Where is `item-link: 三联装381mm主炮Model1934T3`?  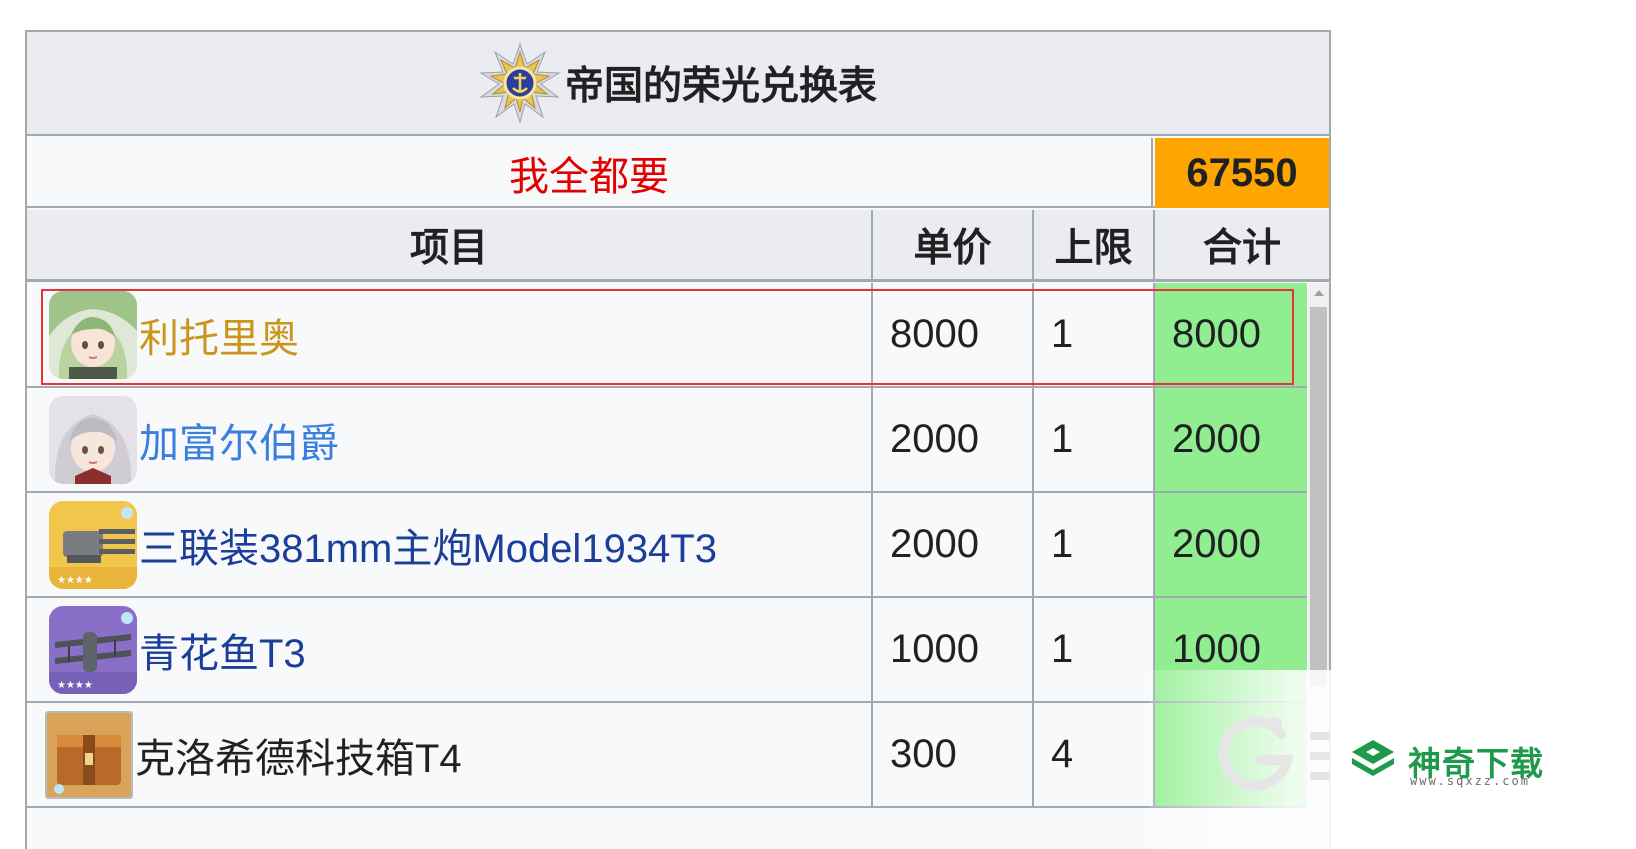 item-link: 三联装381mm主炮Model1934T3 is located at coordinates (428, 545).